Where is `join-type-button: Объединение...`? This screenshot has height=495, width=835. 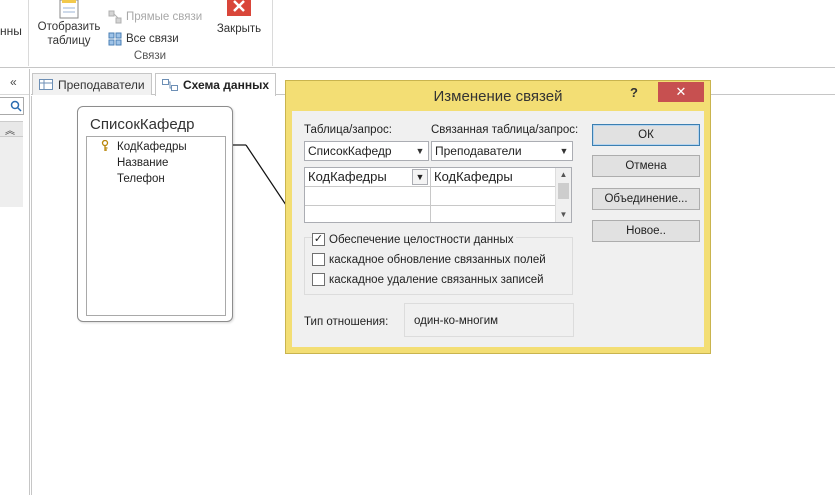
join-type-button: Объединение... is located at coordinates (646, 199).